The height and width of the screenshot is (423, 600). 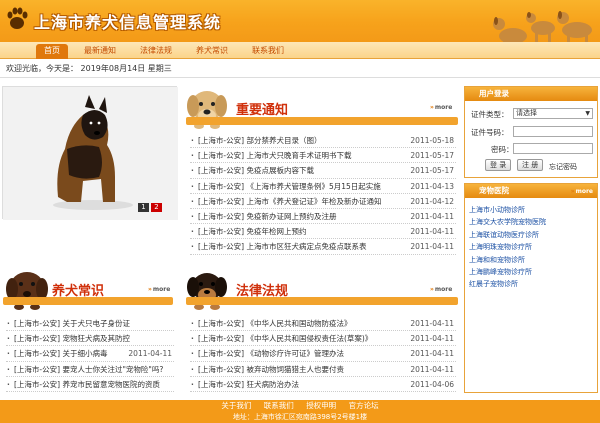 I want to click on laws-item: [上海市-公安] 《中华人民共和国动物防疫法》2011-04-11, so click(x=323, y=323).